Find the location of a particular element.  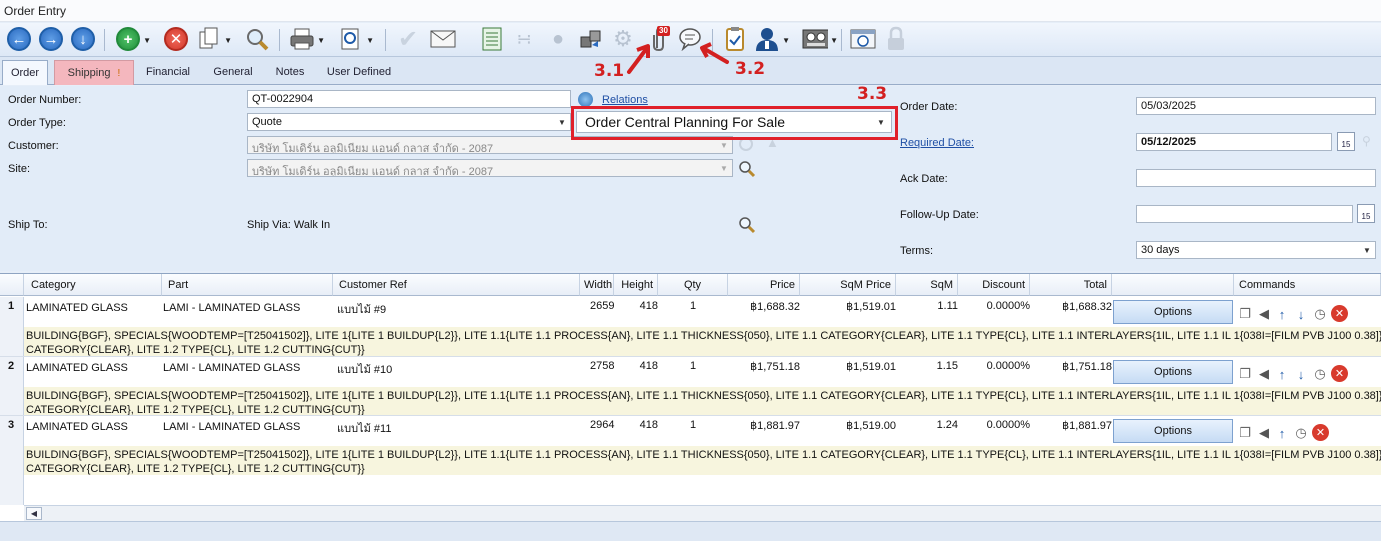

followup-date-field is located at coordinates (1244, 214).